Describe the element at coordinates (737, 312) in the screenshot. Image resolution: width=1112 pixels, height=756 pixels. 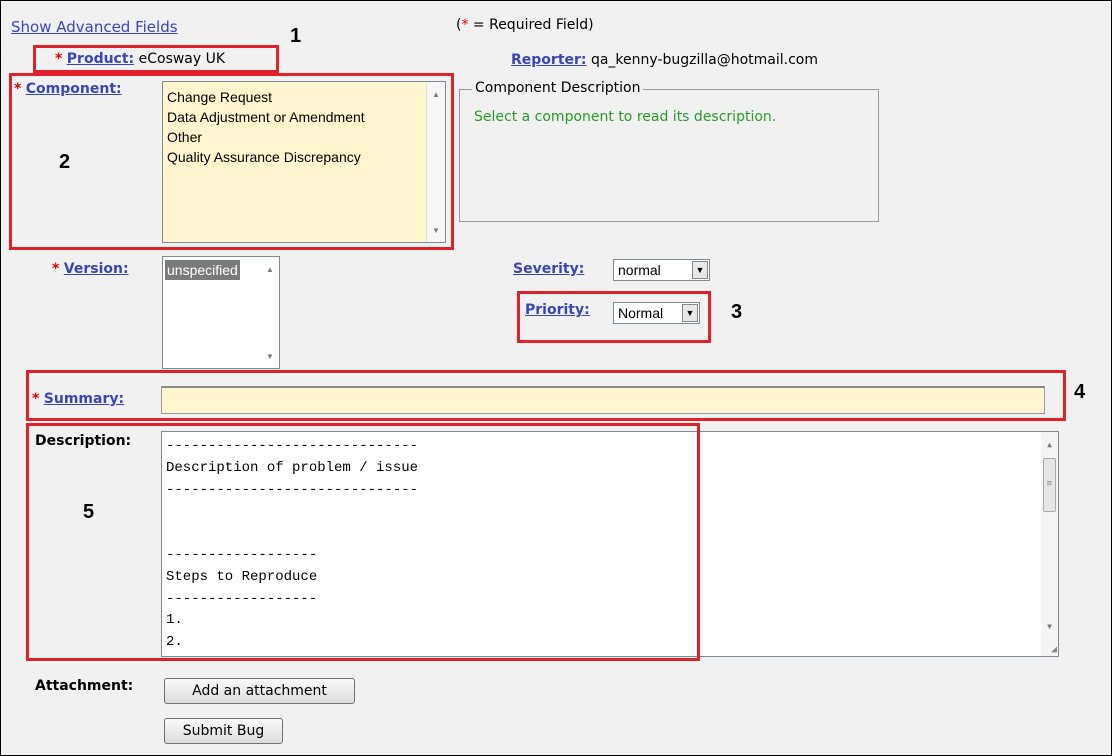
I see `annotation-number: 3` at that location.